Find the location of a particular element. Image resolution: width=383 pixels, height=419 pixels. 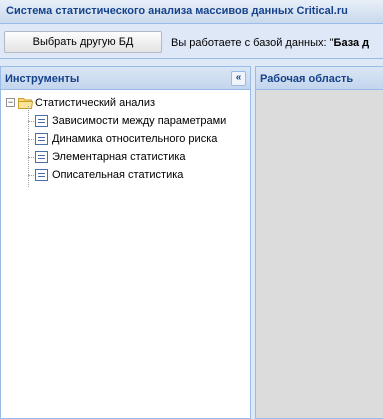

tools-panel-title: Инструменты is located at coordinates (42, 79).